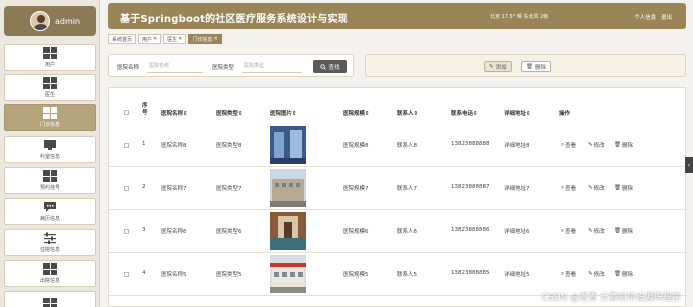 This screenshot has height=307, width=693. I want to click on col-type: 医院类型⇕, so click(229, 113).